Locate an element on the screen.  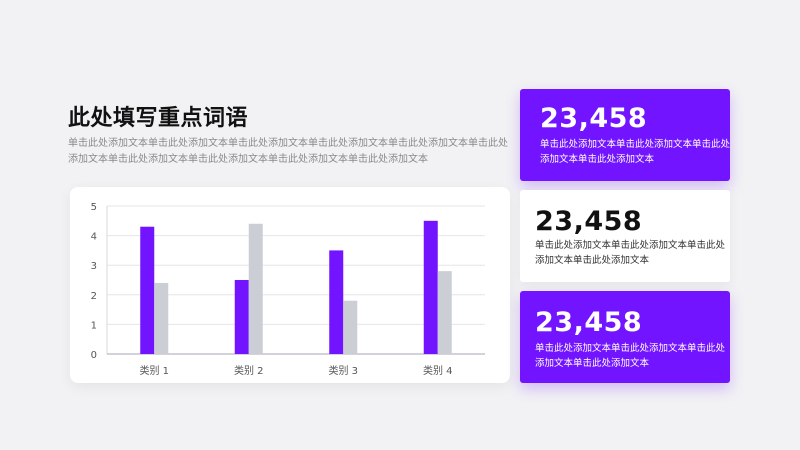
page-title: 此处填写重点词语 is located at coordinates (158, 118).